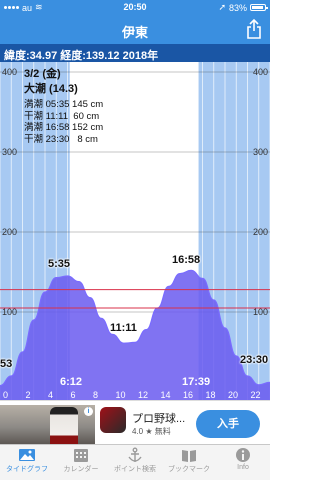  I want to click on y-tick-label-right: 400, so click(260, 72).